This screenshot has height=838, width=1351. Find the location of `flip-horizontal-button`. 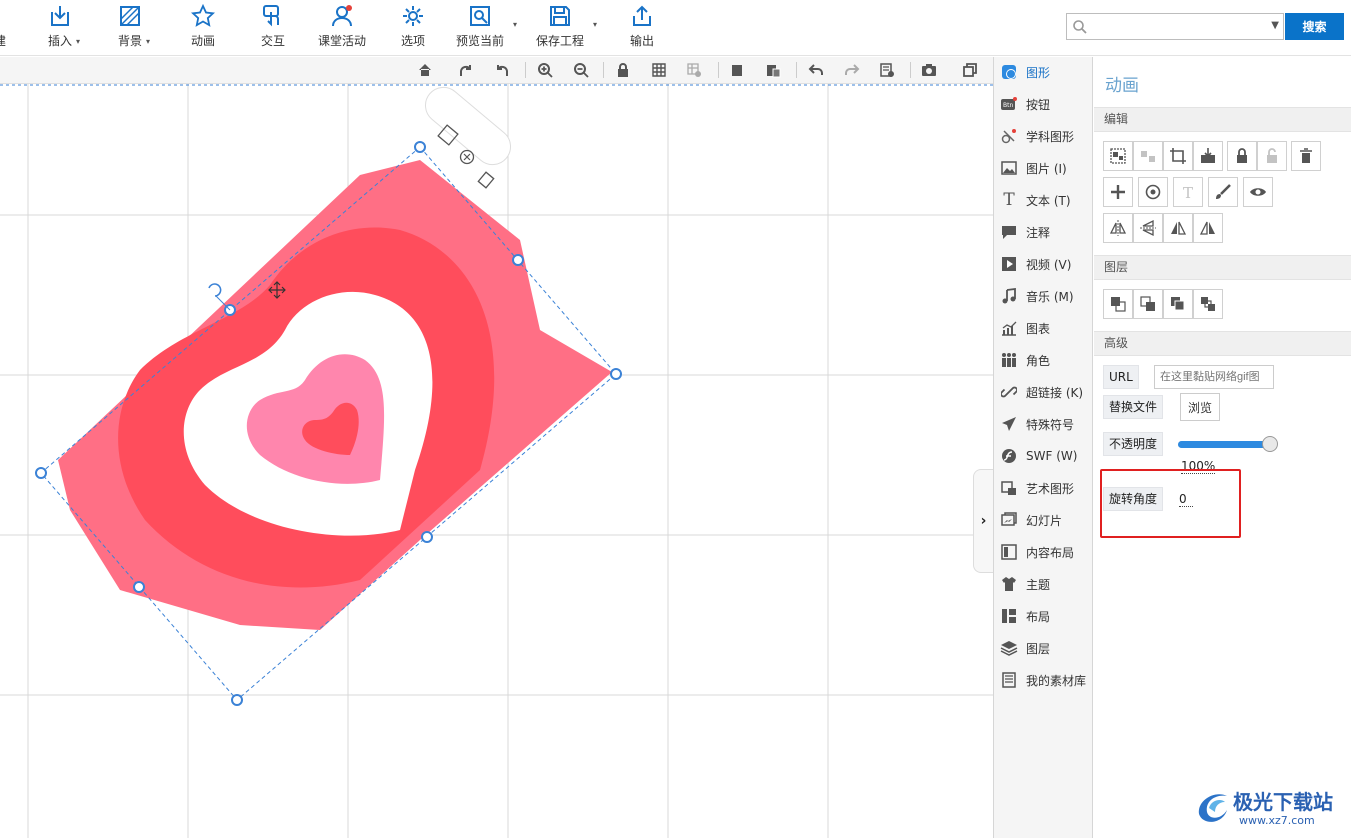

flip-horizontal-button is located at coordinates (1118, 228).